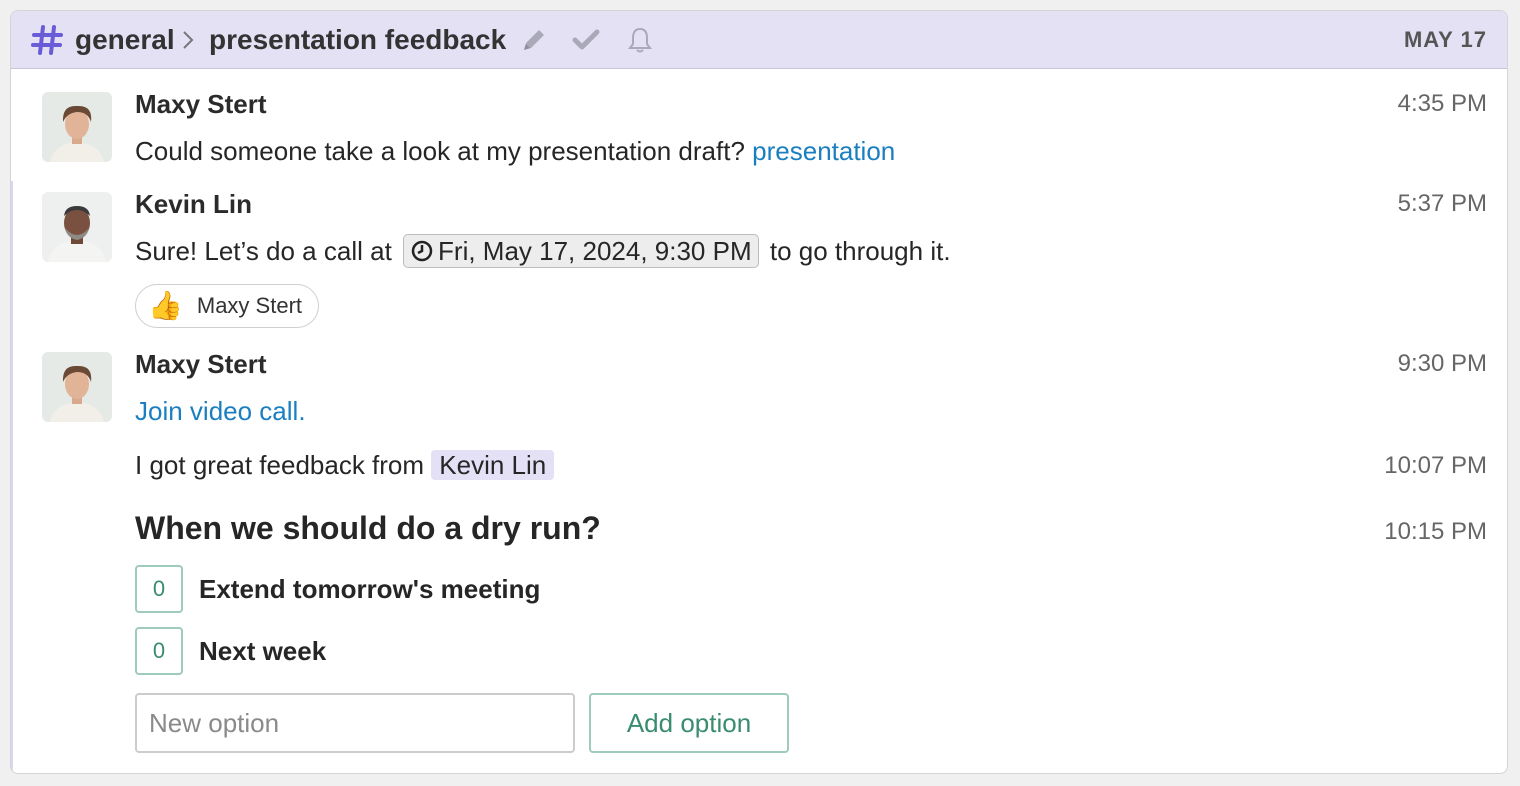 The image size is (1520, 786). What do you see at coordinates (1442, 364) in the screenshot?
I see `message-time: 9:30 PM` at bounding box center [1442, 364].